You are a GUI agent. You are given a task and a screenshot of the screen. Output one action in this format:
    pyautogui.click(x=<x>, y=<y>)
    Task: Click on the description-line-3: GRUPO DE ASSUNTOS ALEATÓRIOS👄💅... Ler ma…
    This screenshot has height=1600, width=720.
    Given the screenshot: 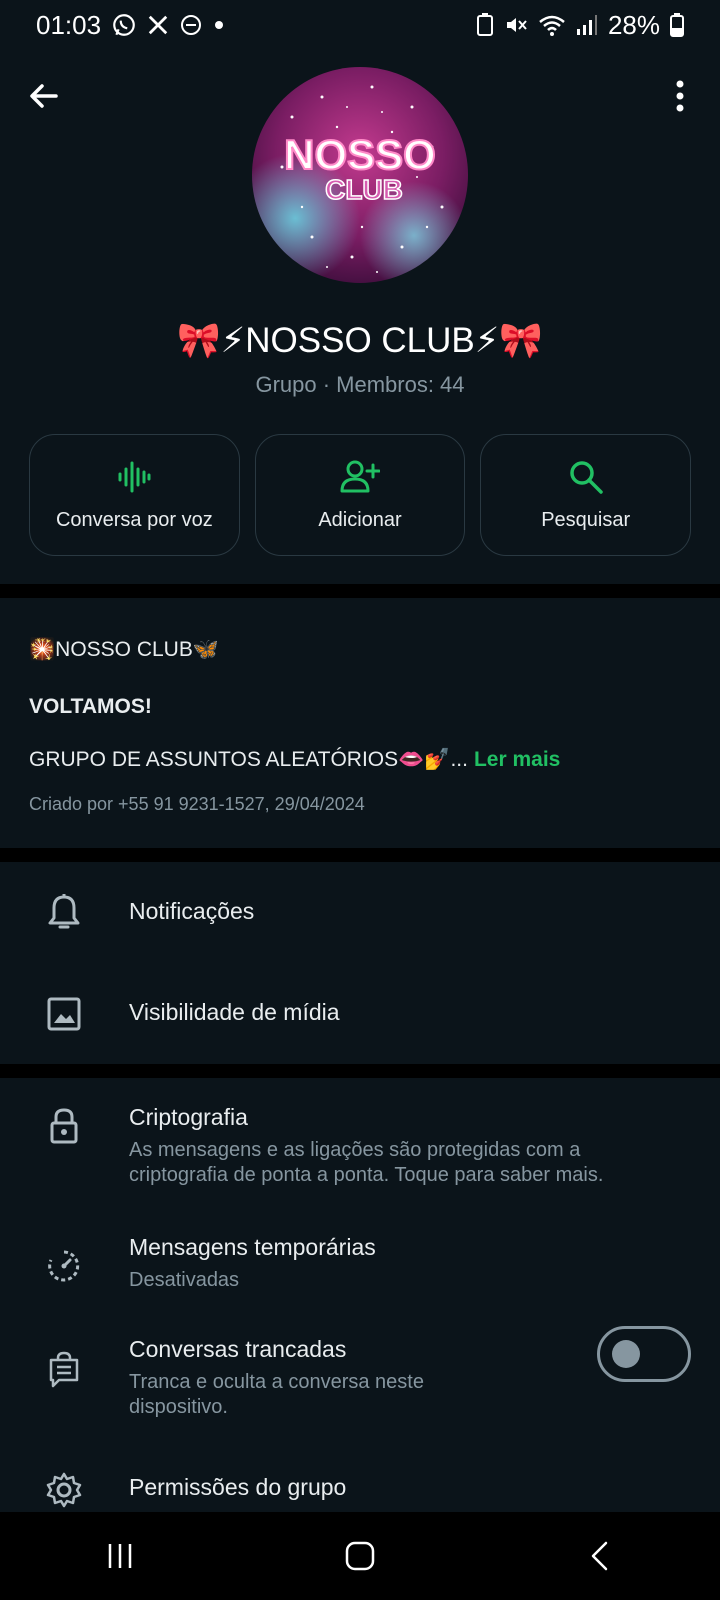 What is the action you would take?
    pyautogui.click(x=294, y=760)
    